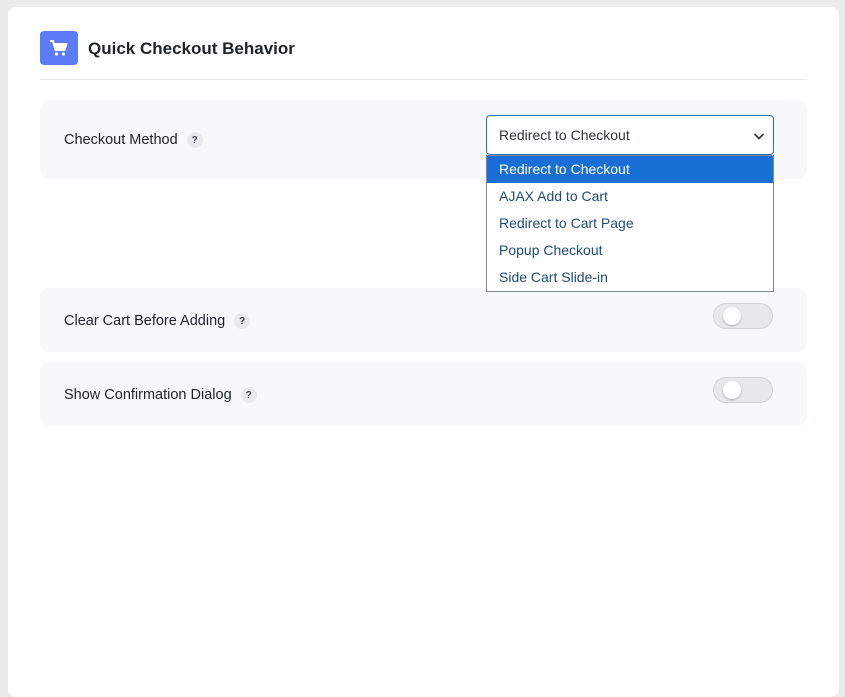 The height and width of the screenshot is (697, 845). What do you see at coordinates (191, 48) in the screenshot?
I see `section-title: Quick Checkout Behavior` at bounding box center [191, 48].